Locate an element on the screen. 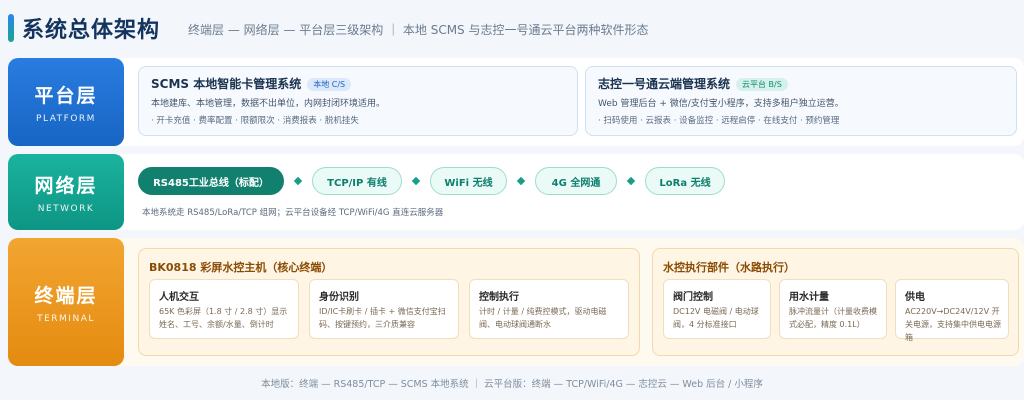  metering-card: 用水计量 脉冲流量计（计量收费模式必配，精度 0.1L） is located at coordinates (833, 309).